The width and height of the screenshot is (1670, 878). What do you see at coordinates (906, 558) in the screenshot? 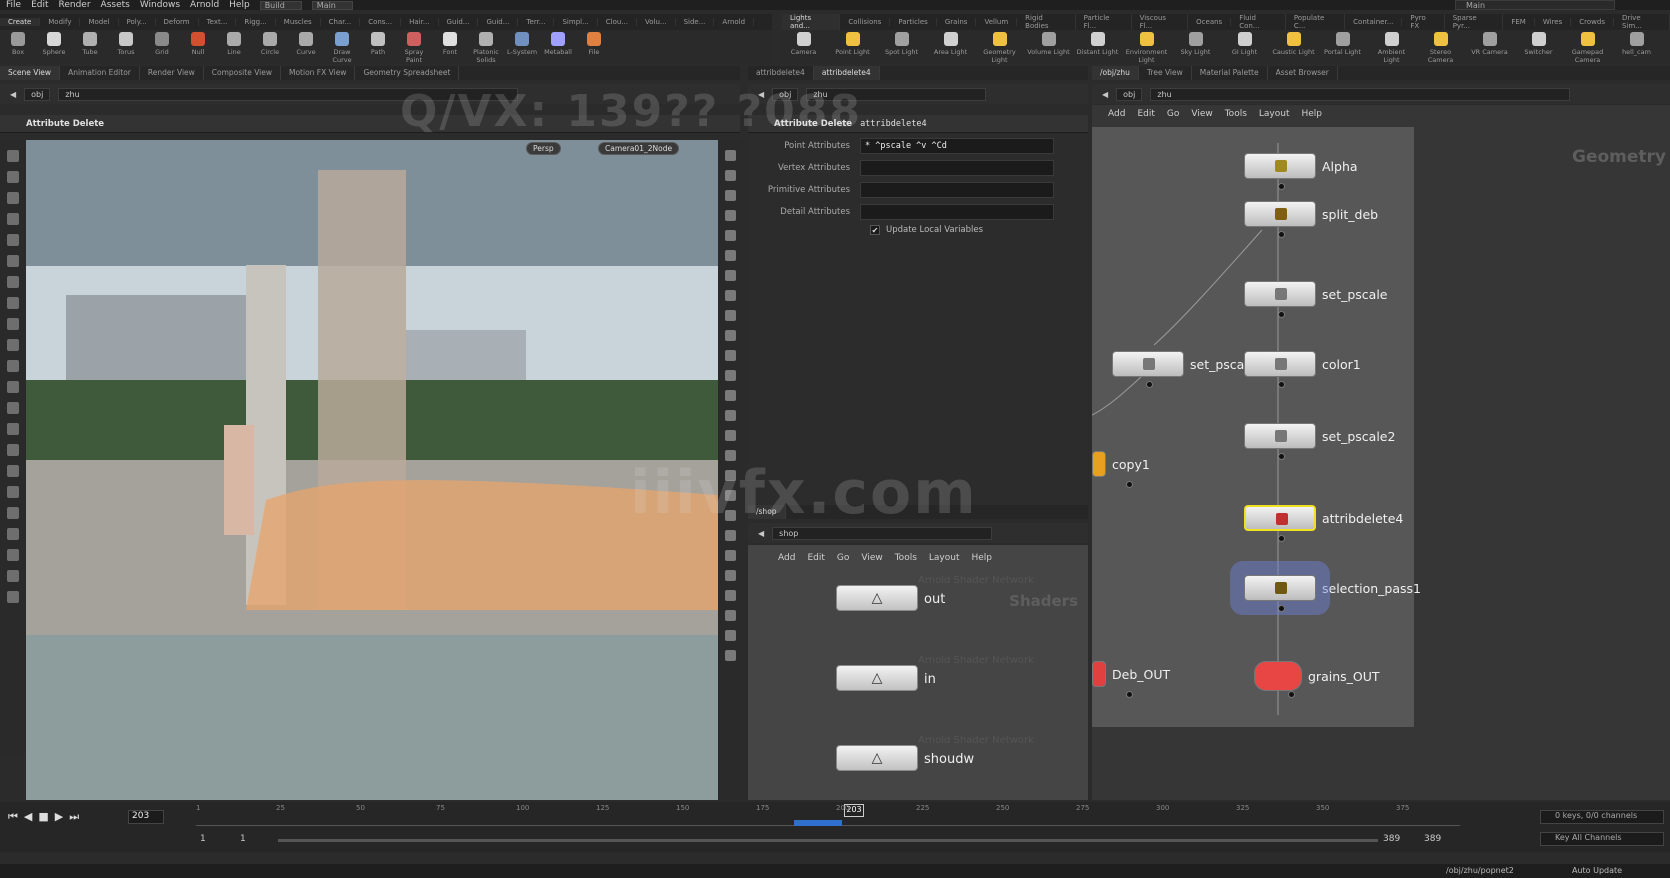
I see `network-menu-item: Tools` at bounding box center [906, 558].